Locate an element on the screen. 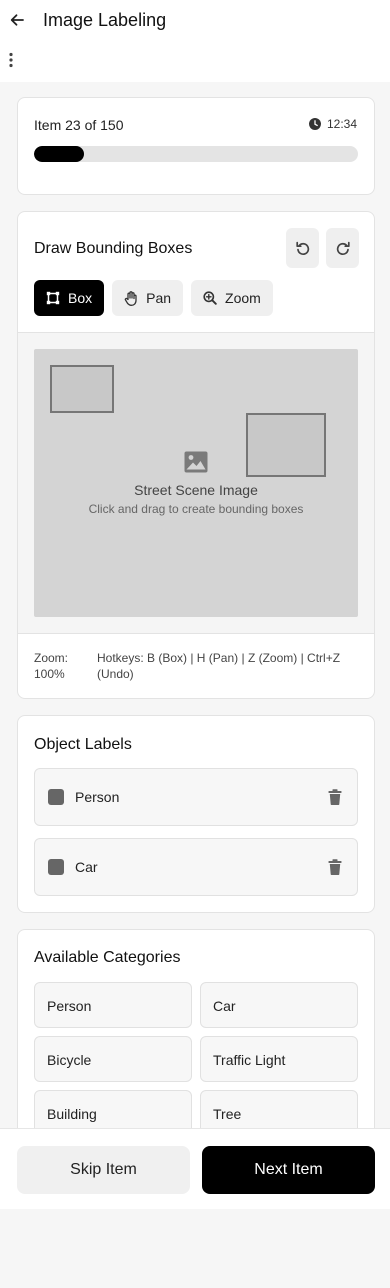  timer: 12:34 is located at coordinates (332, 124).